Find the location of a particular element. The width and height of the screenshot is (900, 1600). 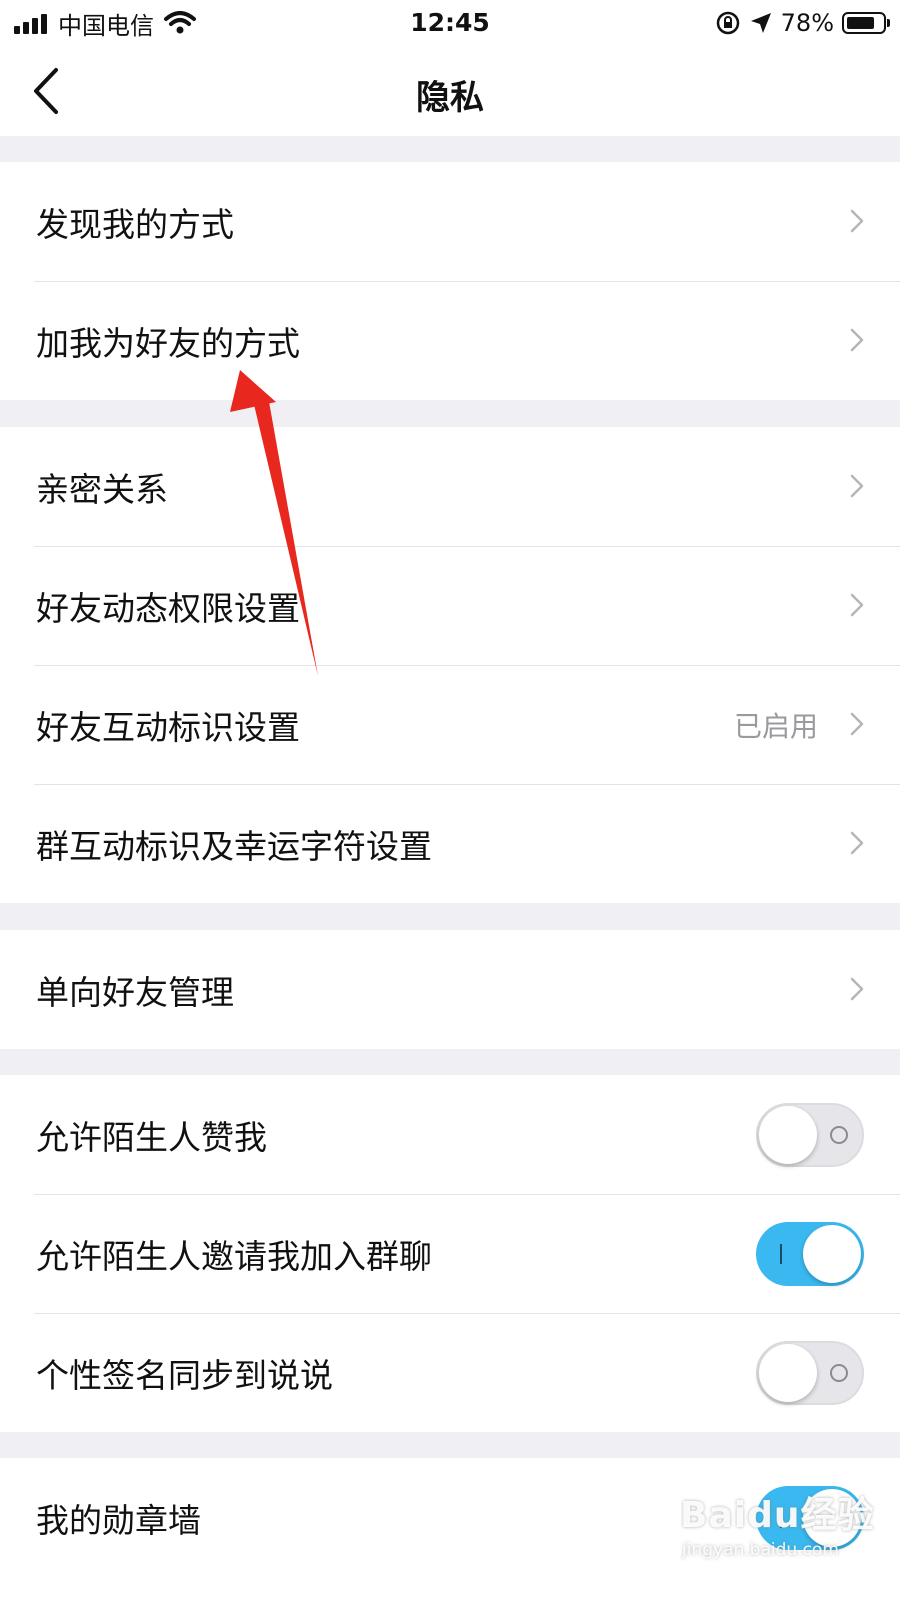

settings-row-discover-me: 发现我的方式 is located at coordinates (450, 221).